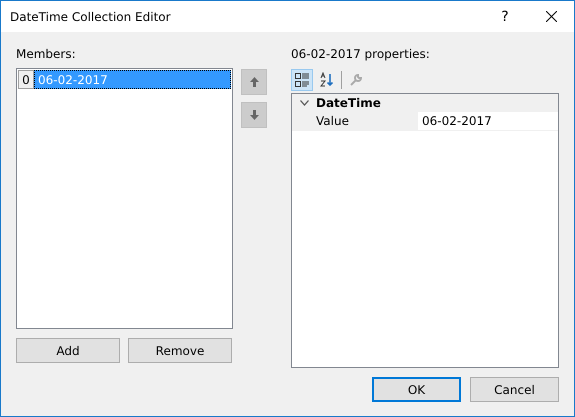 This screenshot has height=417, width=575. I want to click on wrench-icon, so click(356, 79).